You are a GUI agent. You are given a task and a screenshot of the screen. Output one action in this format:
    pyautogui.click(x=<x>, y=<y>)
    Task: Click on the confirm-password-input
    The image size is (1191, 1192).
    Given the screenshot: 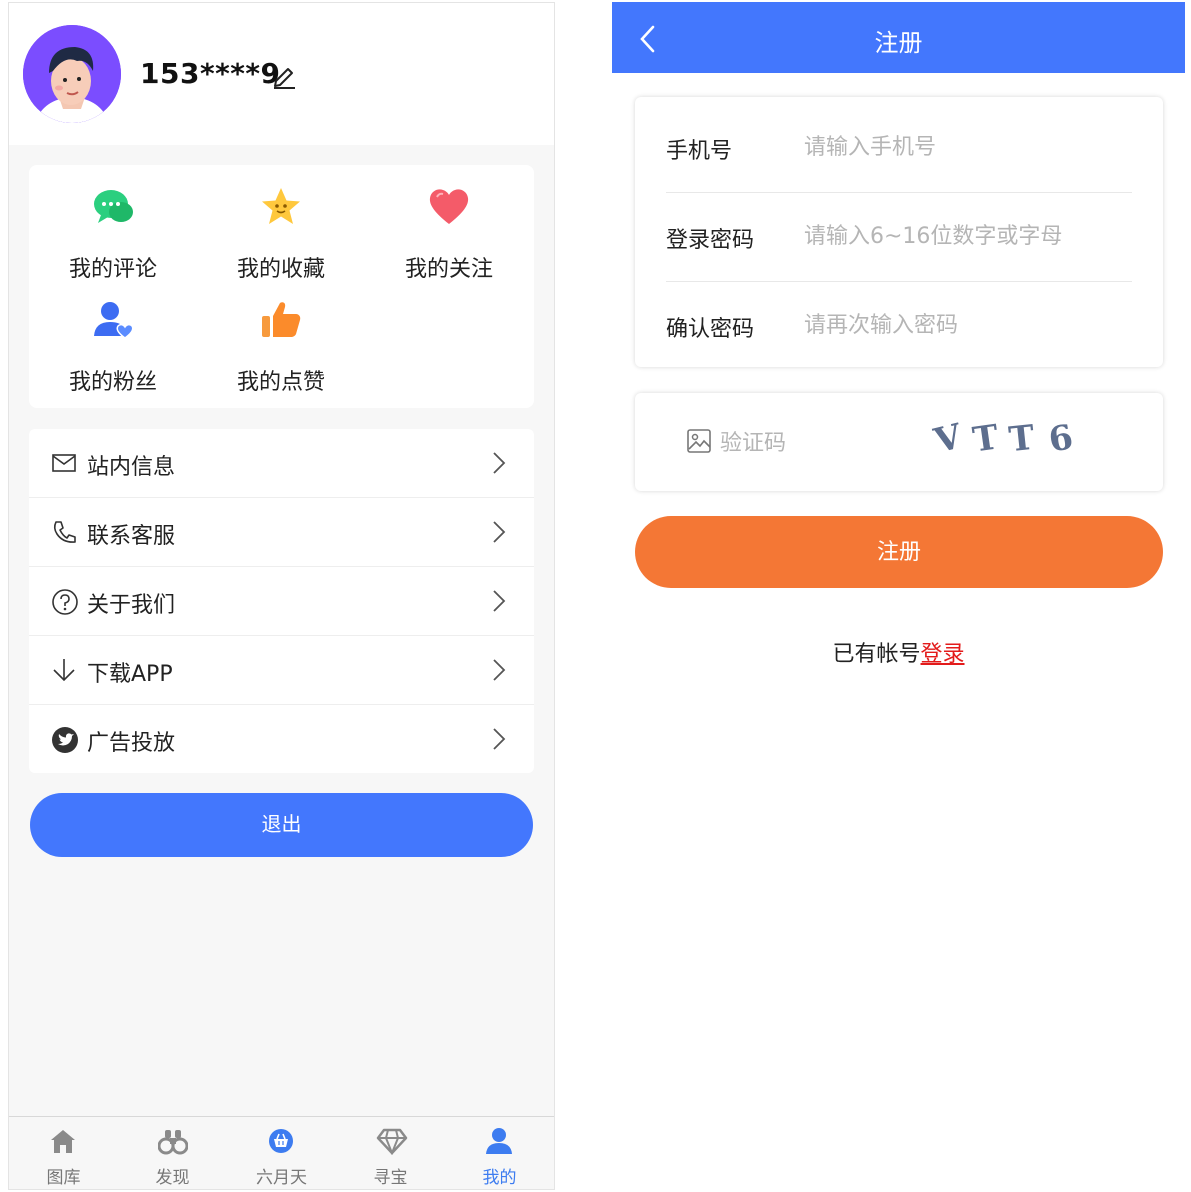 What is the action you would take?
    pyautogui.click(x=964, y=325)
    